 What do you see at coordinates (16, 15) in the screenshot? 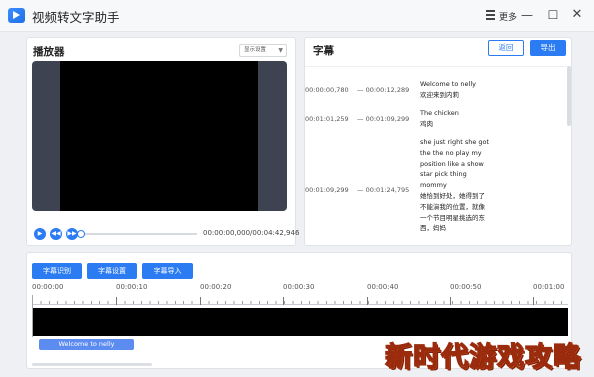
I see `app-logo-icon` at bounding box center [16, 15].